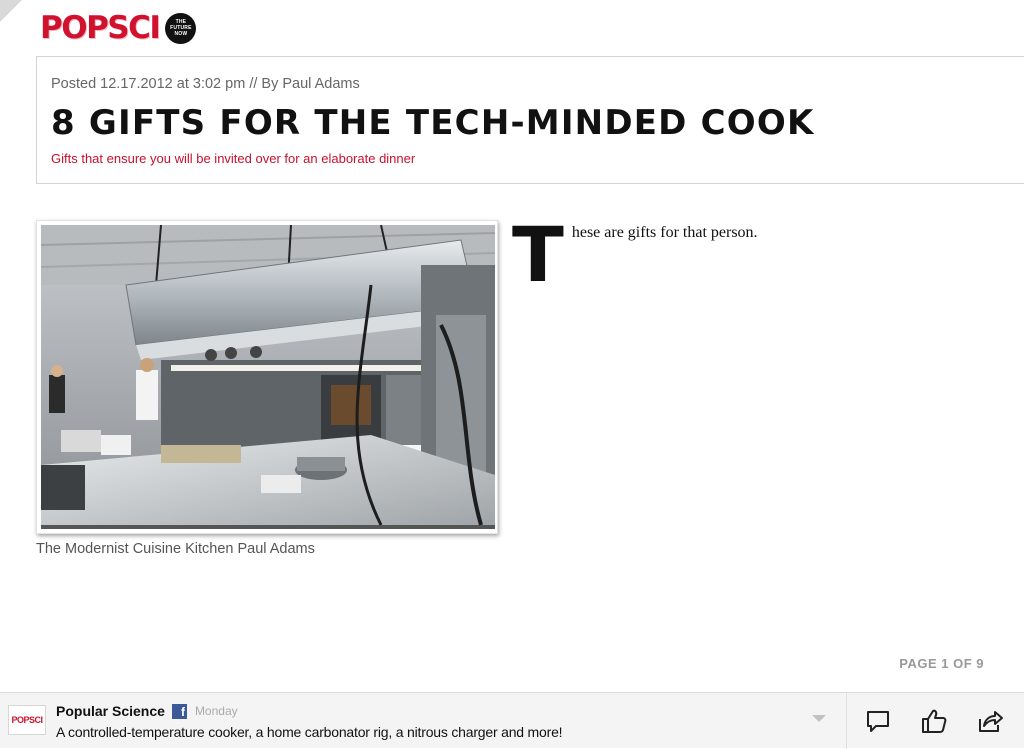 Image resolution: width=1024 pixels, height=749 pixels. What do you see at coordinates (11, 11) in the screenshot?
I see `page-corner-fold` at bounding box center [11, 11].